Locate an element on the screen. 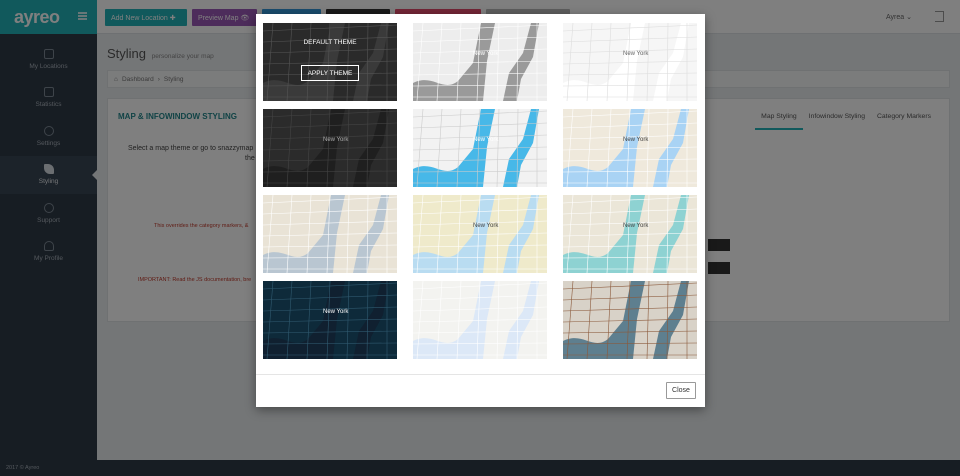  default-theme-caption: DEFAULT THEME is located at coordinates (330, 42).